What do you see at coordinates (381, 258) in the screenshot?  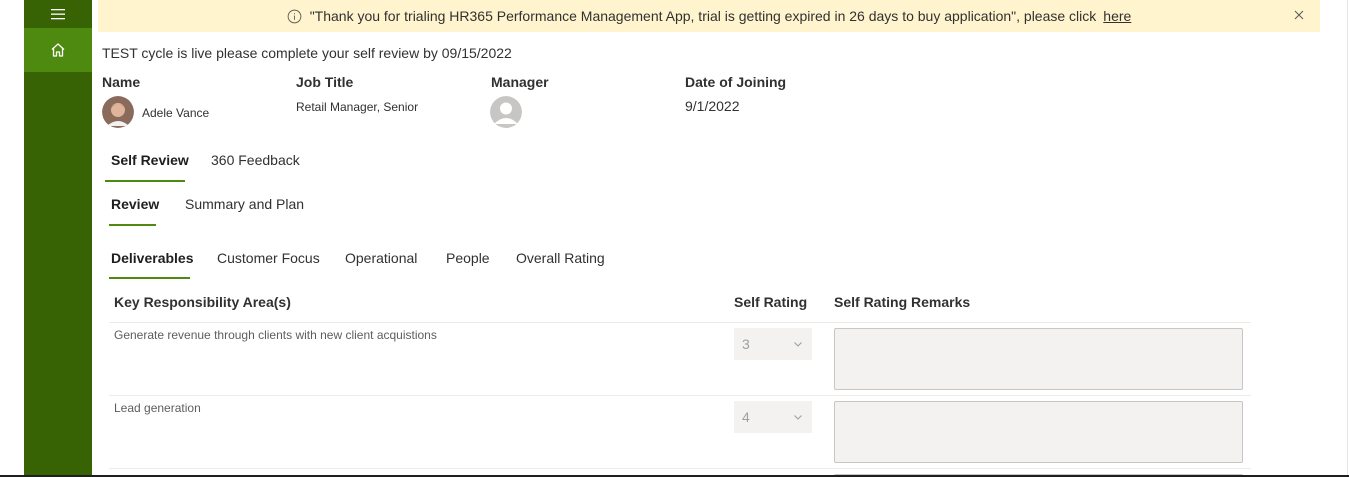 I see `tab-operational: Operational` at bounding box center [381, 258].